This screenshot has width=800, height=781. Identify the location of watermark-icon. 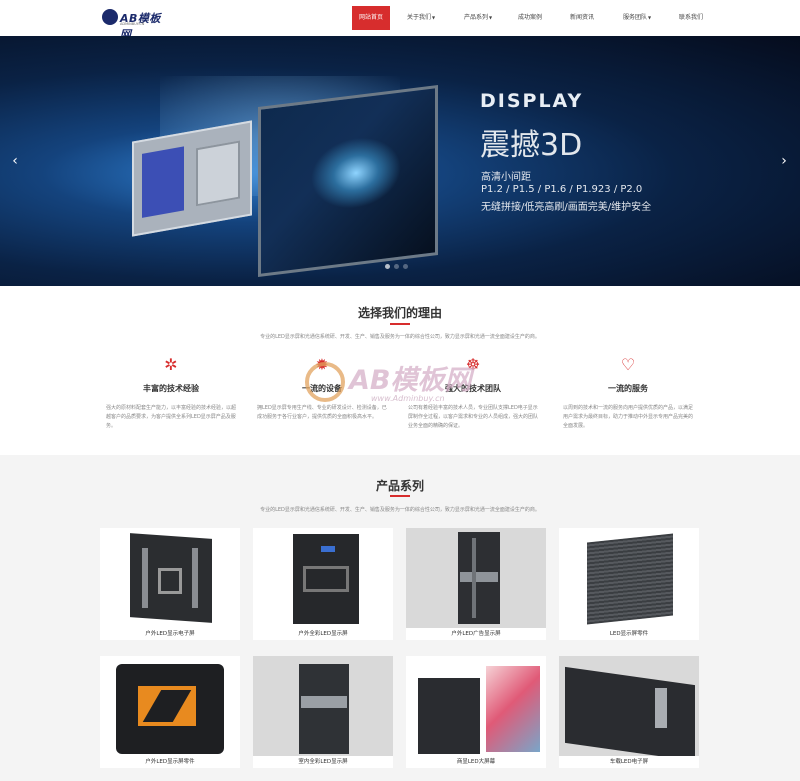
(325, 382).